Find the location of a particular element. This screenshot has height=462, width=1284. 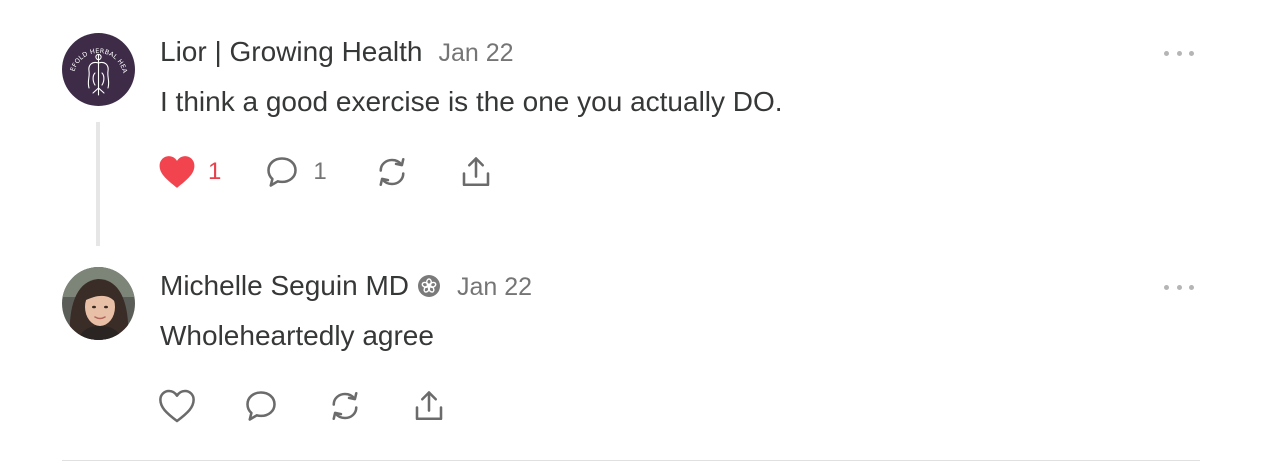

comment-actions: 1 1 is located at coordinates (326, 172).